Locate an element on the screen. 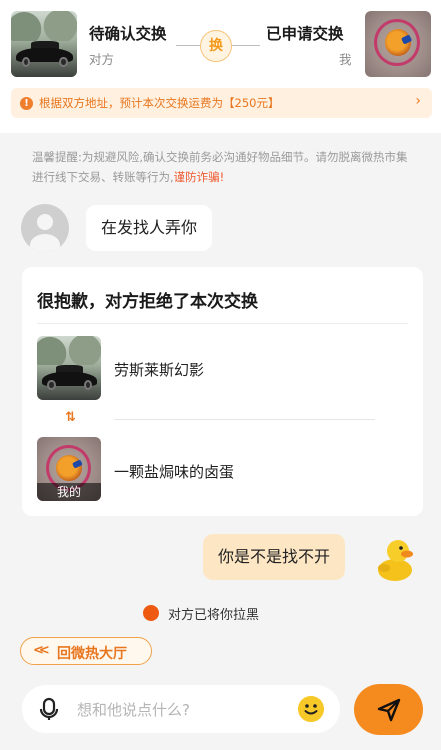  info-icon: ! is located at coordinates (26, 103).